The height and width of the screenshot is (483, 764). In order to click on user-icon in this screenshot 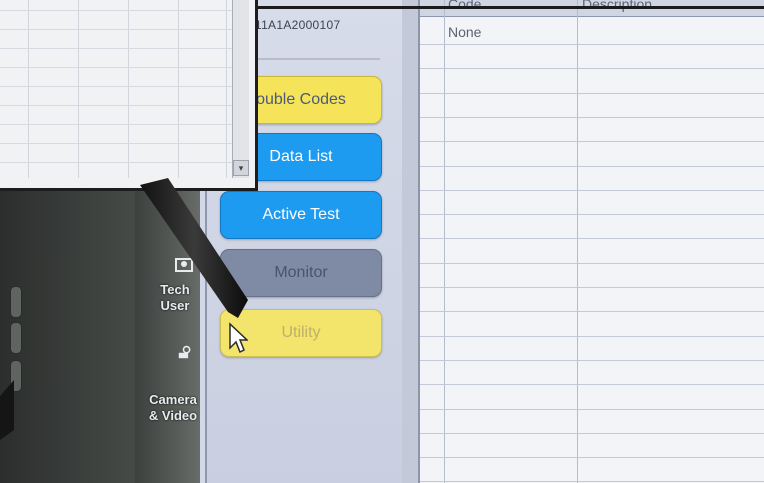, I will do `click(184, 265)`.